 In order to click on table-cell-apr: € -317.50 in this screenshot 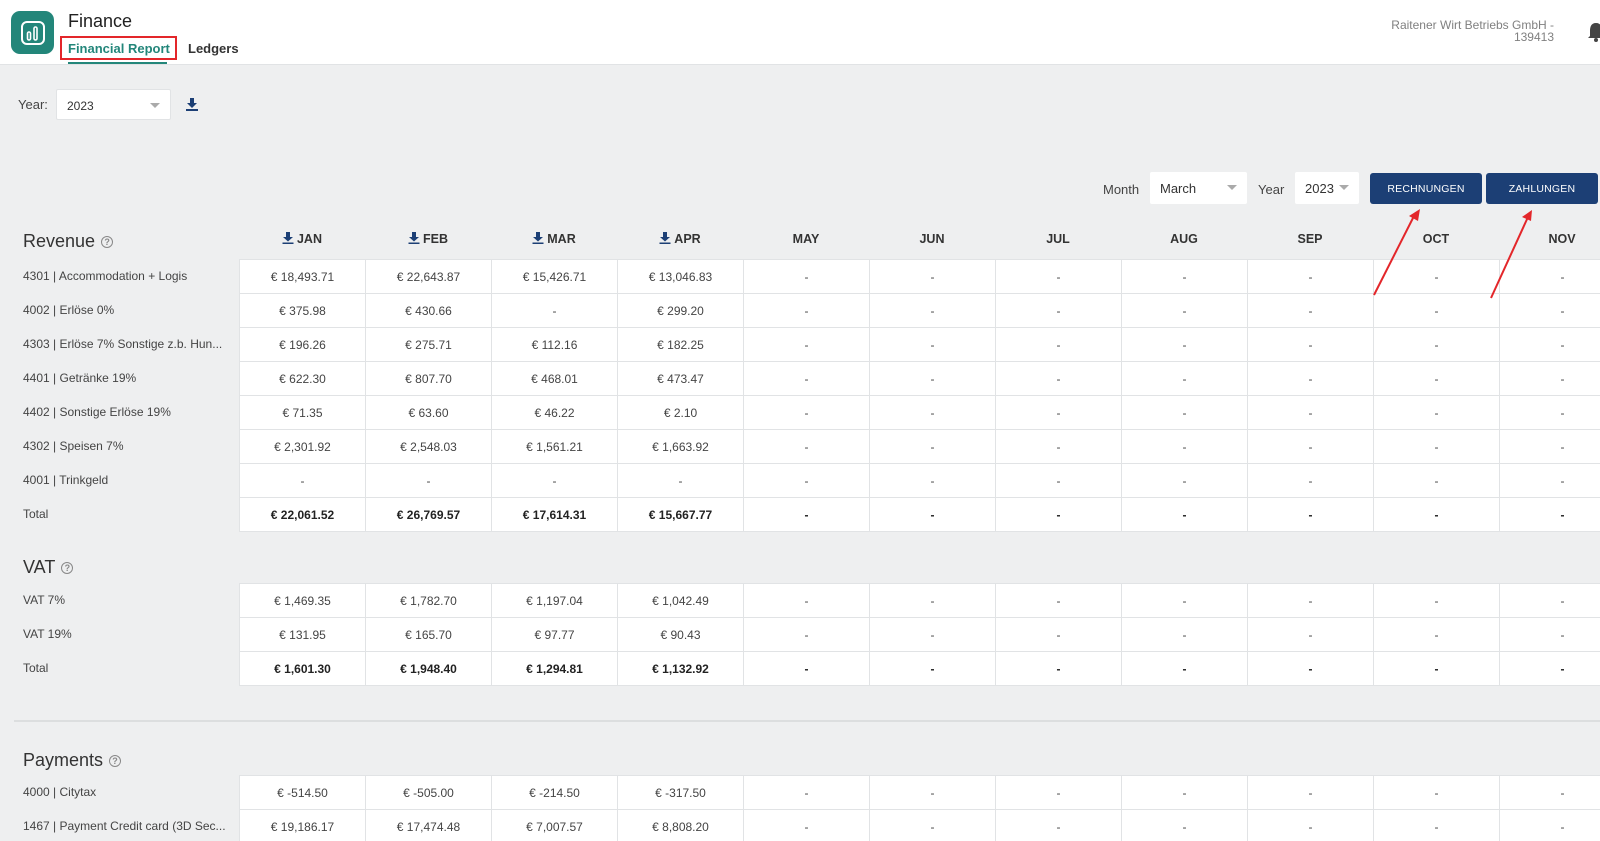, I will do `click(680, 792)`.